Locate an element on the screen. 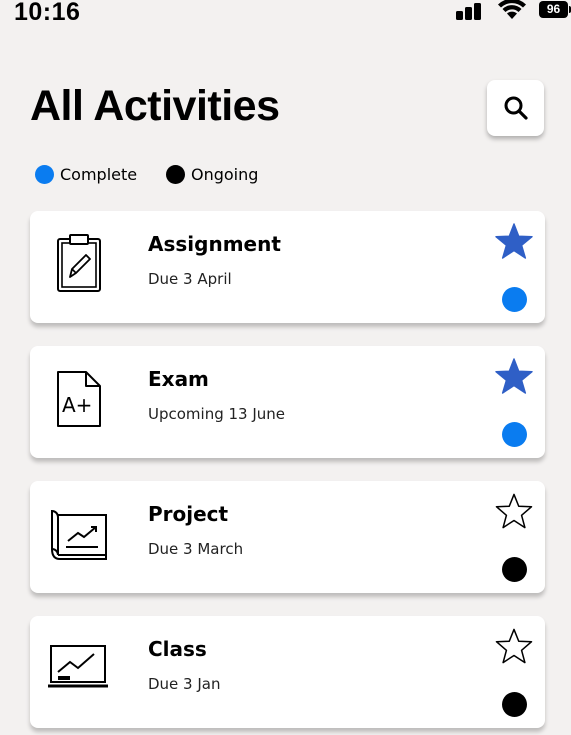 The height and width of the screenshot is (735, 571). legend-item-ongoing: Ongoing is located at coordinates (212, 174).